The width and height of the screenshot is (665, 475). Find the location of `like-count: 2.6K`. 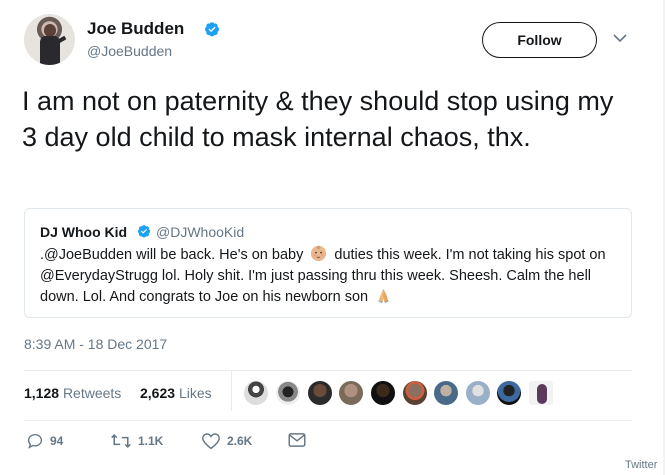

like-count: 2.6K is located at coordinates (240, 441).